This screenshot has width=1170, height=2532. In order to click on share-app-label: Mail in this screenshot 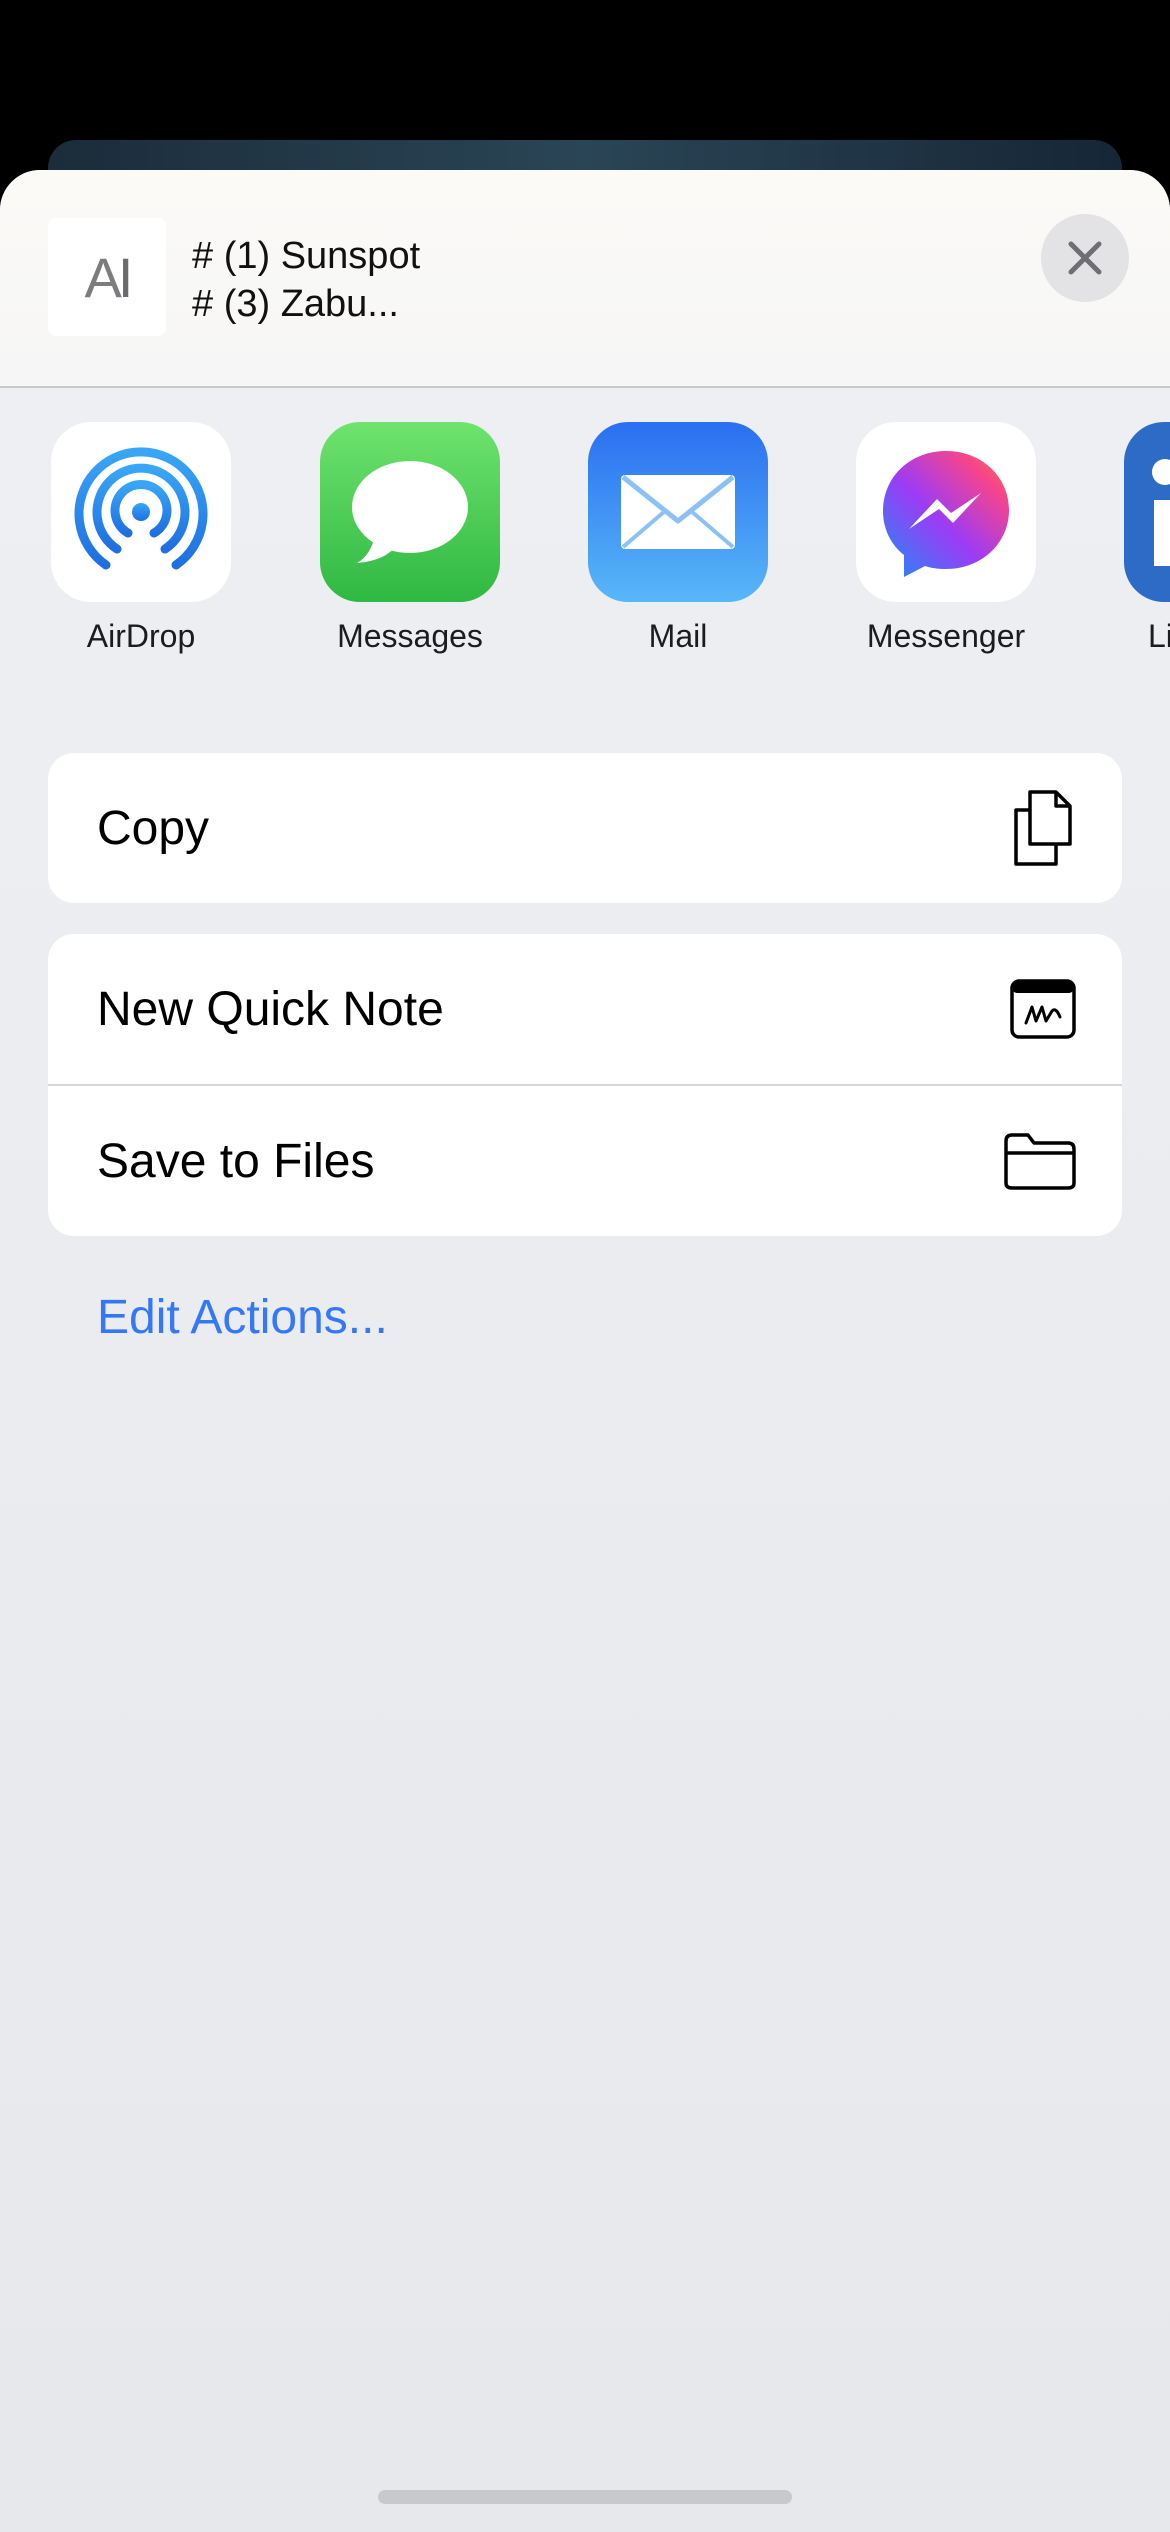, I will do `click(678, 636)`.